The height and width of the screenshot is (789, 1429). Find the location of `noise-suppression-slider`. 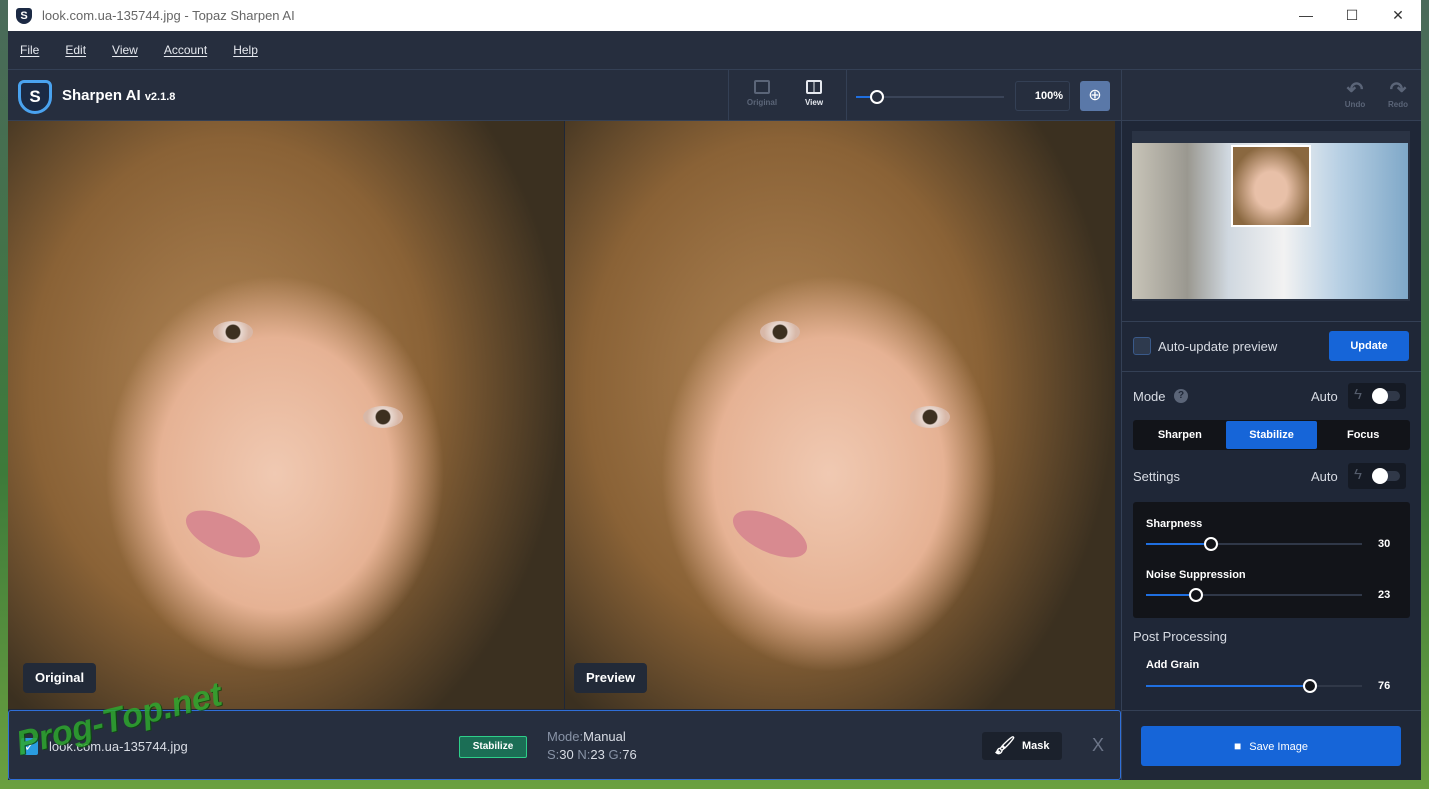

noise-suppression-slider is located at coordinates (1254, 595).